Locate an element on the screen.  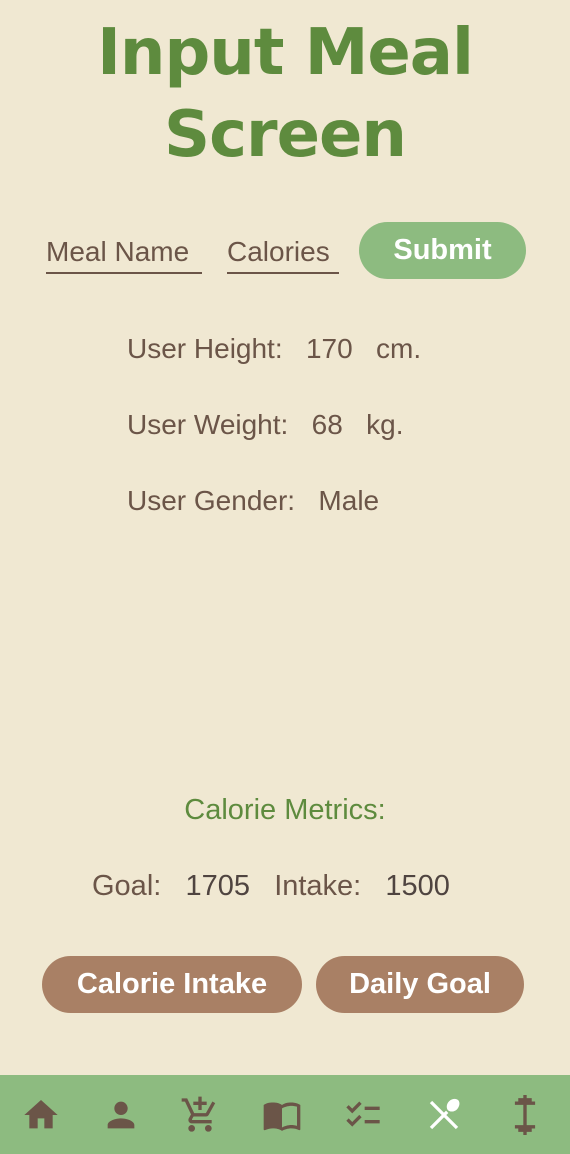
checklist-icon is located at coordinates (363, 1114).